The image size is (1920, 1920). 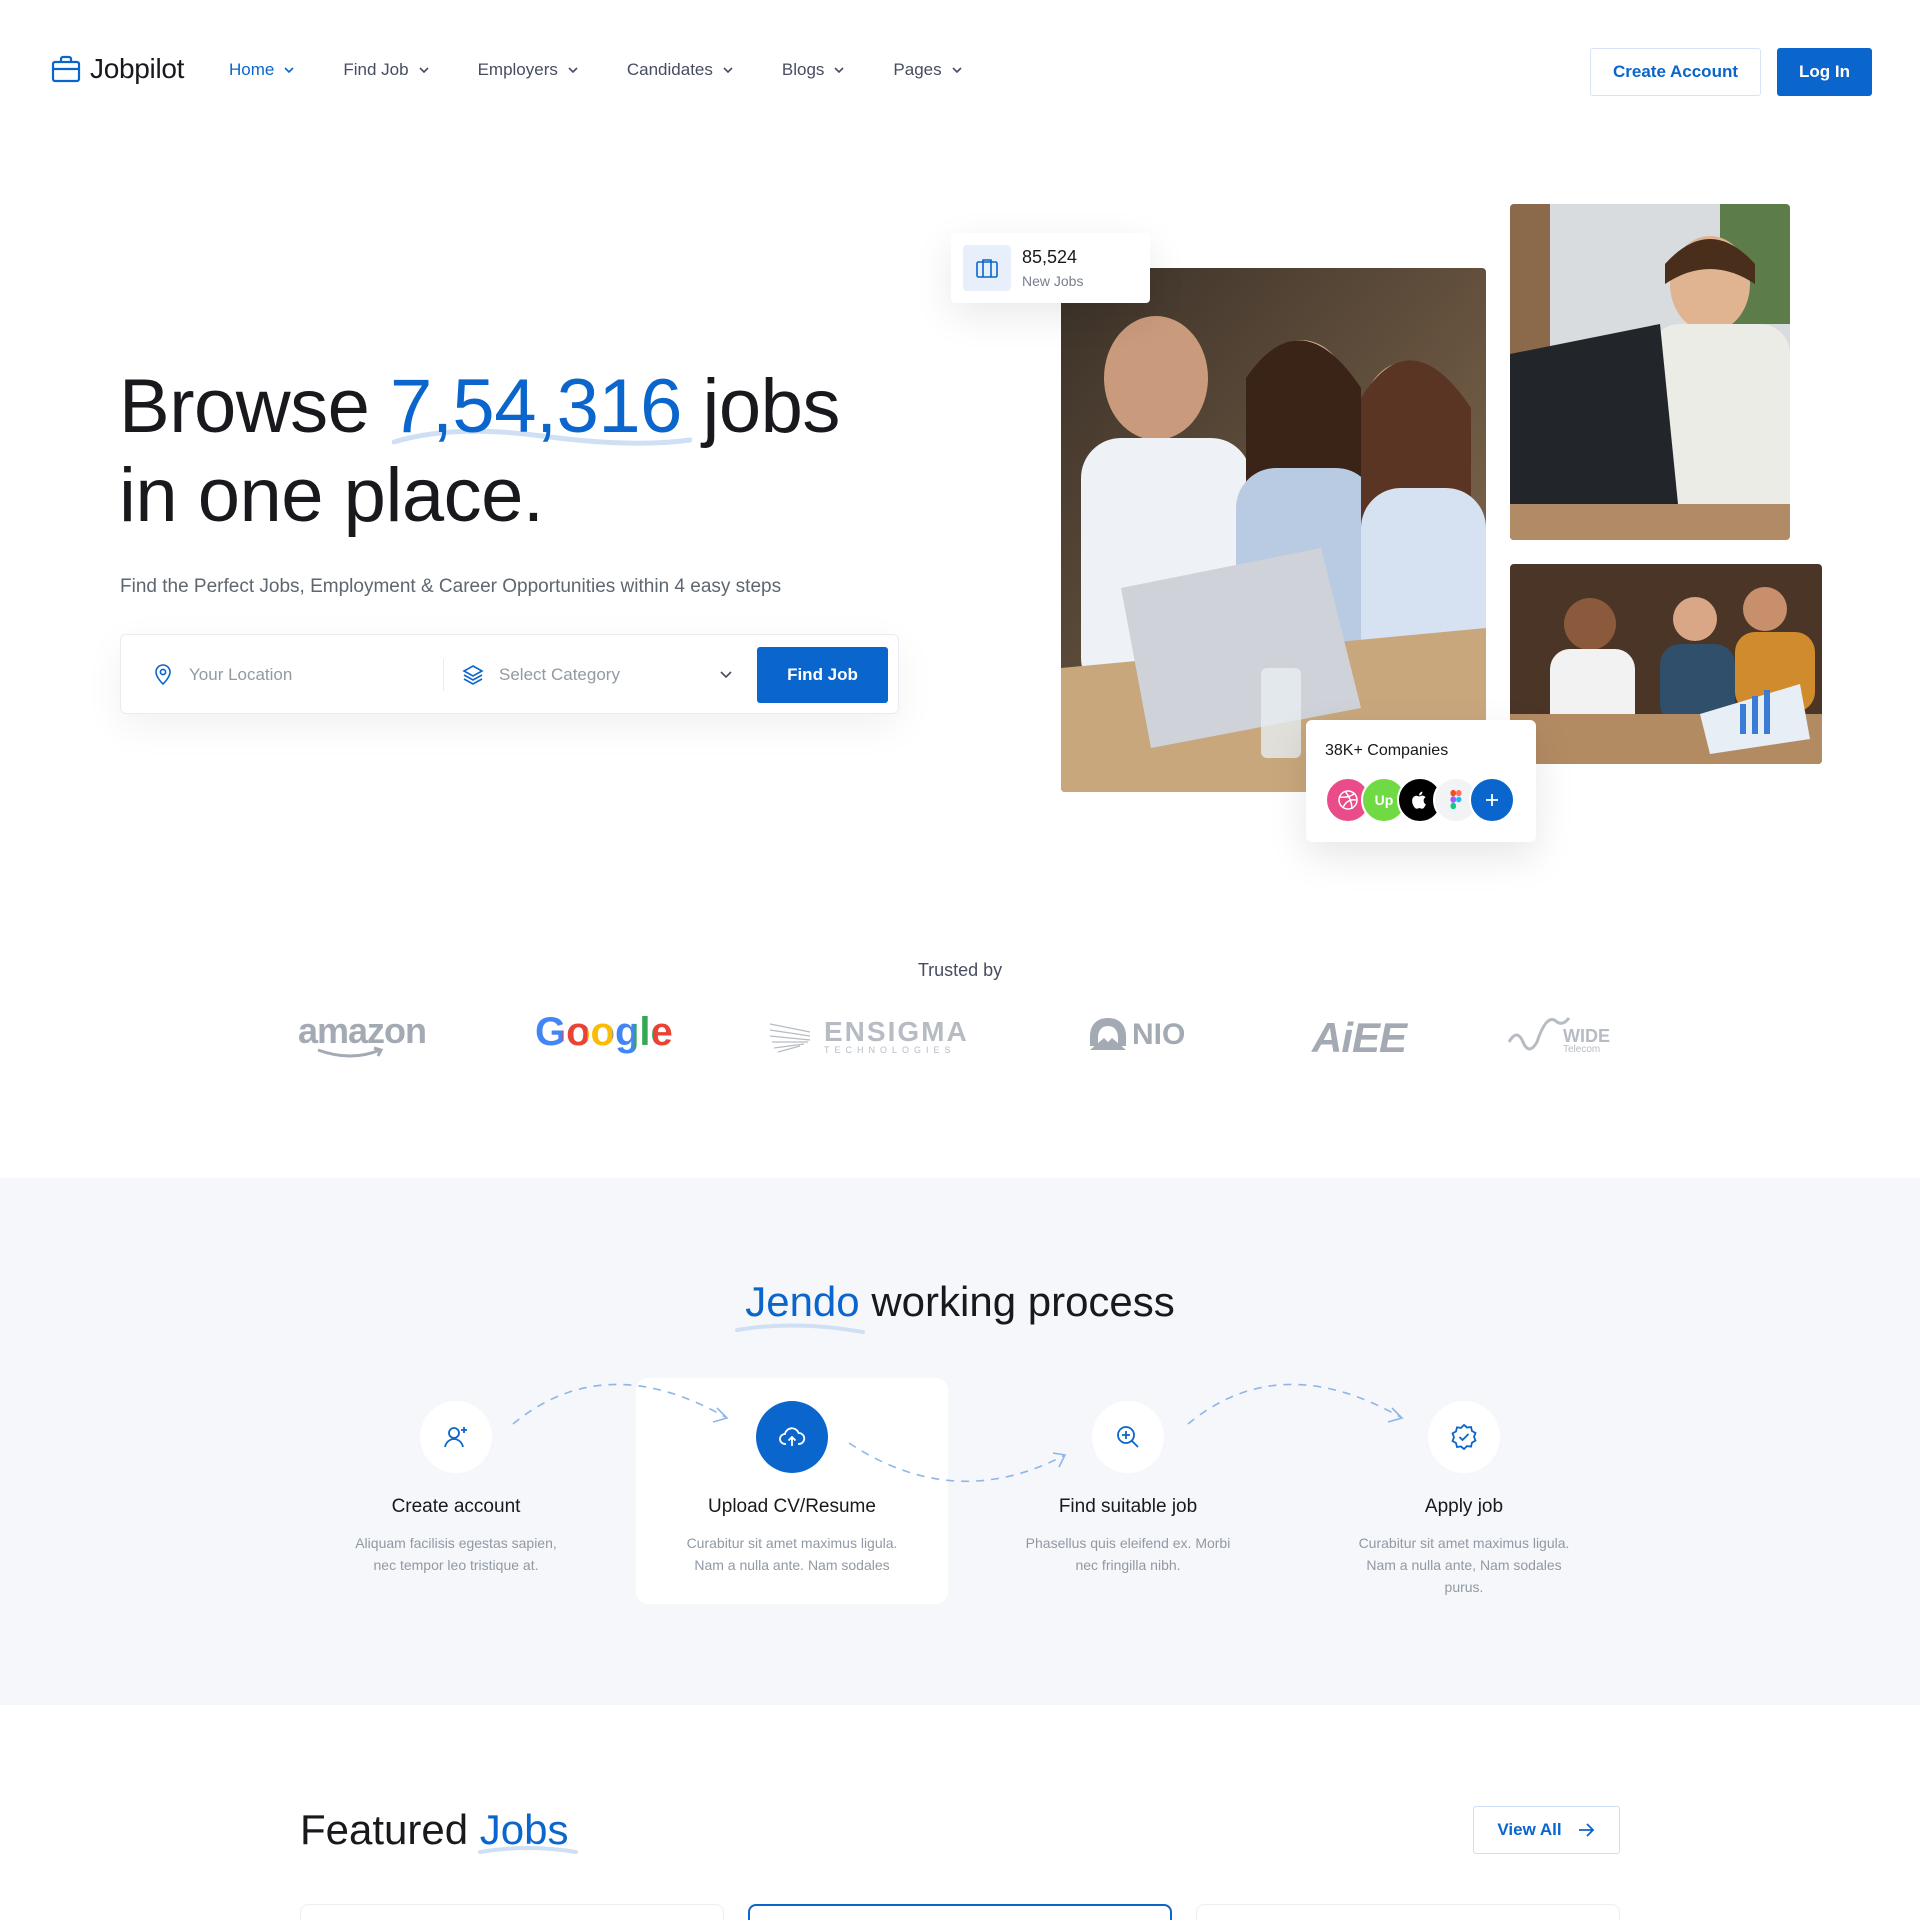 I want to click on menu-find-job-label: Find Job, so click(x=376, y=69).